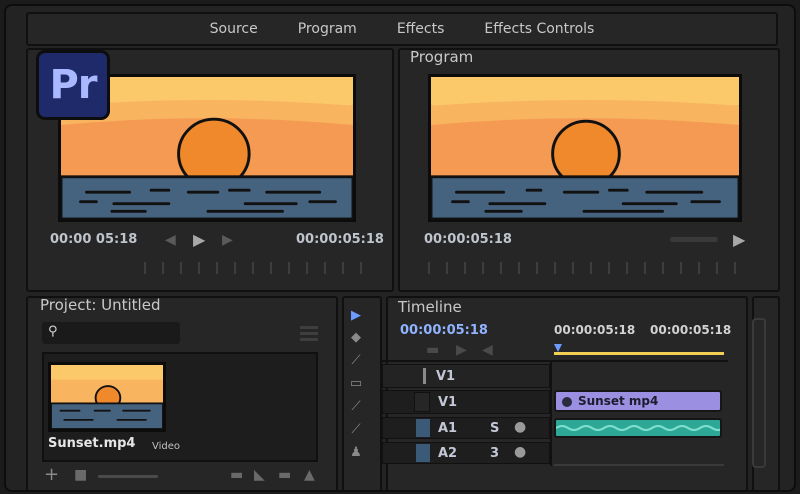 The height and width of the screenshot is (494, 800). I want to click on clip-thumbnail-image, so click(107, 397).